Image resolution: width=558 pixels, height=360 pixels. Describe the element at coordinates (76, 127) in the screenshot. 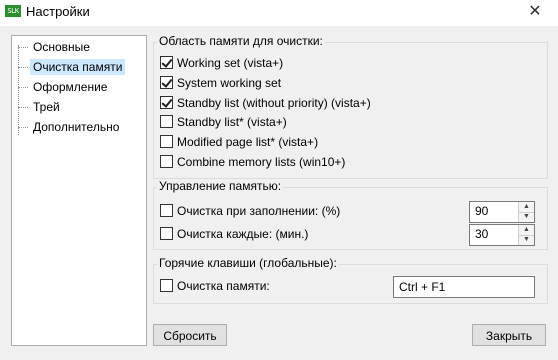

I see `nav-item-label: Дополнительно` at that location.